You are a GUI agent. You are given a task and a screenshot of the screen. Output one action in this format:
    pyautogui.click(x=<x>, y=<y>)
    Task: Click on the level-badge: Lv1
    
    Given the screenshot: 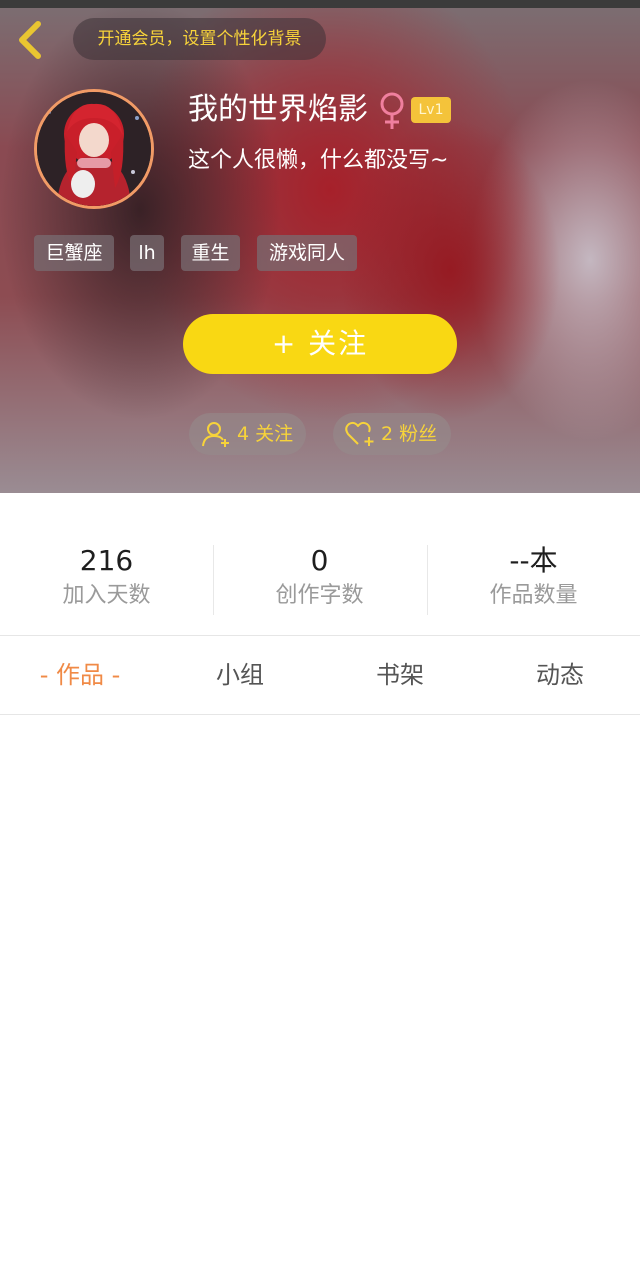 What is the action you would take?
    pyautogui.click(x=431, y=110)
    